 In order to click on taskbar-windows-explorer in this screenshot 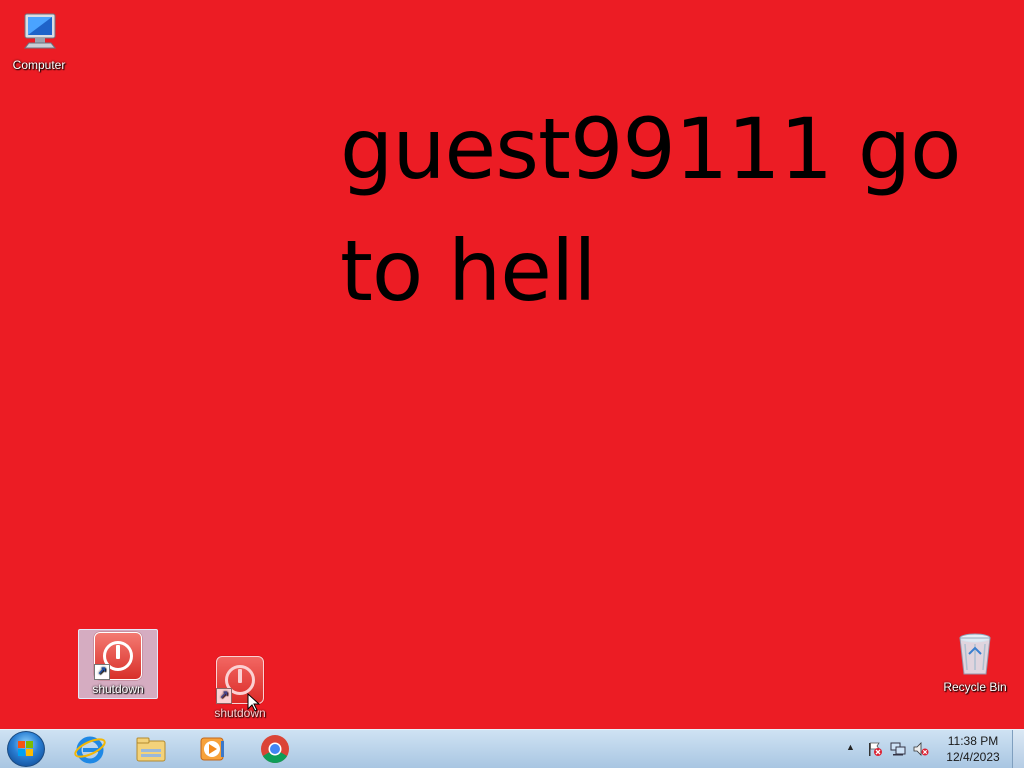, I will do `click(151, 749)`.